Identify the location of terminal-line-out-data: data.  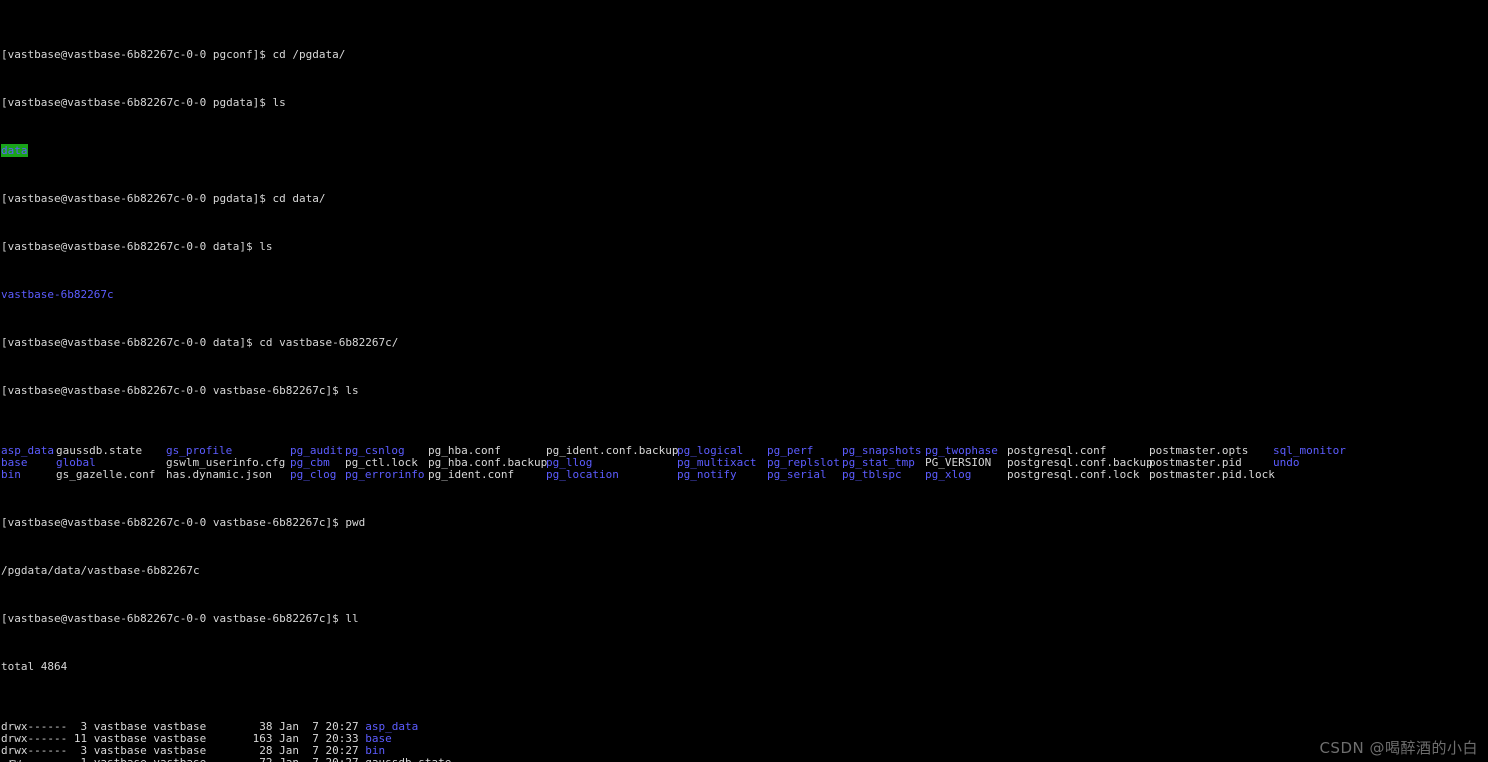
(744, 150).